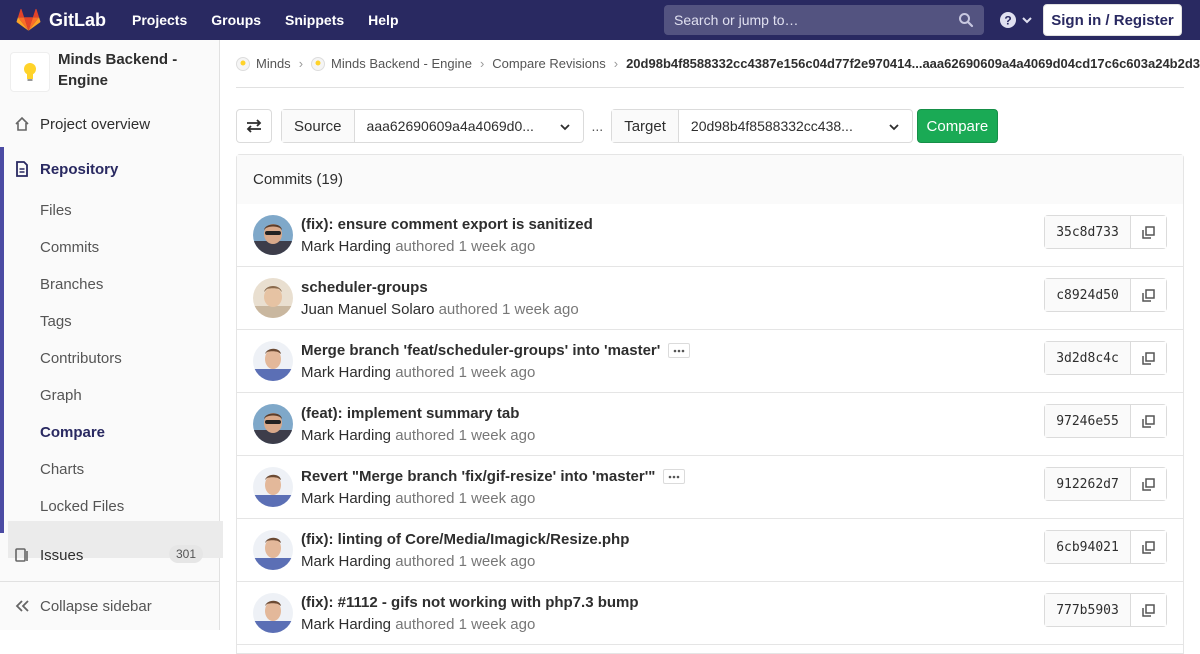  What do you see at coordinates (56, 210) in the screenshot?
I see `sidebar-item-files: Files` at bounding box center [56, 210].